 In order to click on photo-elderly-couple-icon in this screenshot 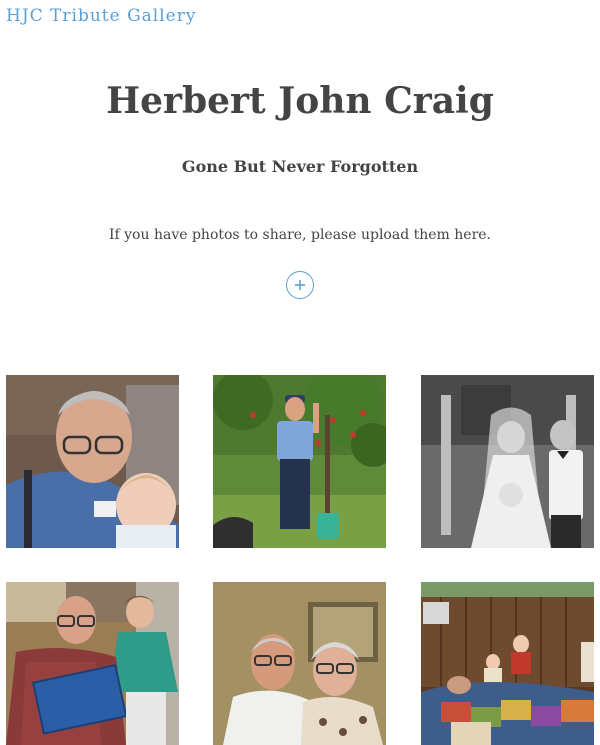, I will do `click(299, 663)`.